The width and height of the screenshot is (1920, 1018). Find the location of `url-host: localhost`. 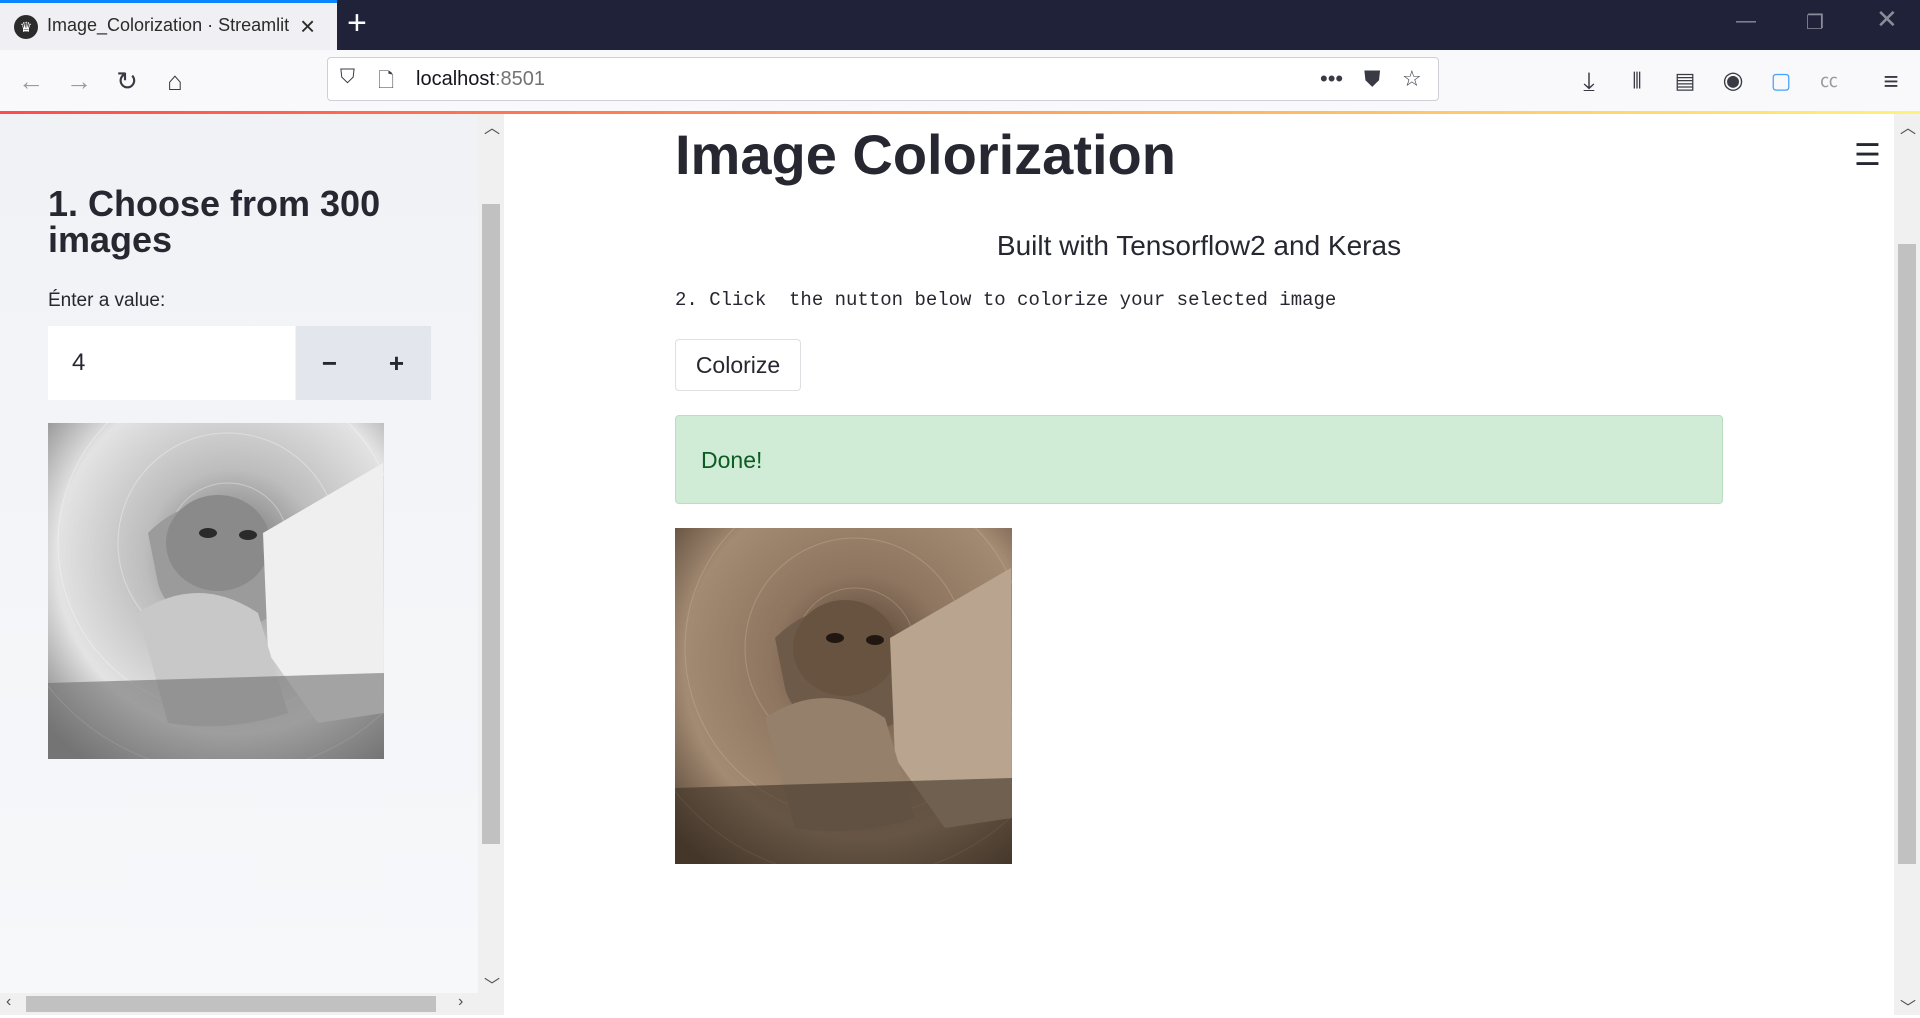

url-host: localhost is located at coordinates (455, 79).